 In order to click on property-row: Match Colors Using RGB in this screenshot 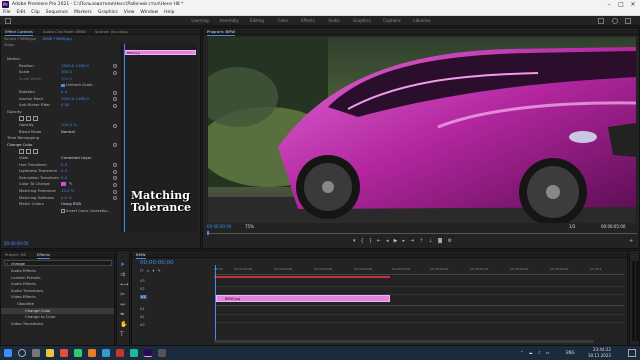, I will do `click(61, 204)`.